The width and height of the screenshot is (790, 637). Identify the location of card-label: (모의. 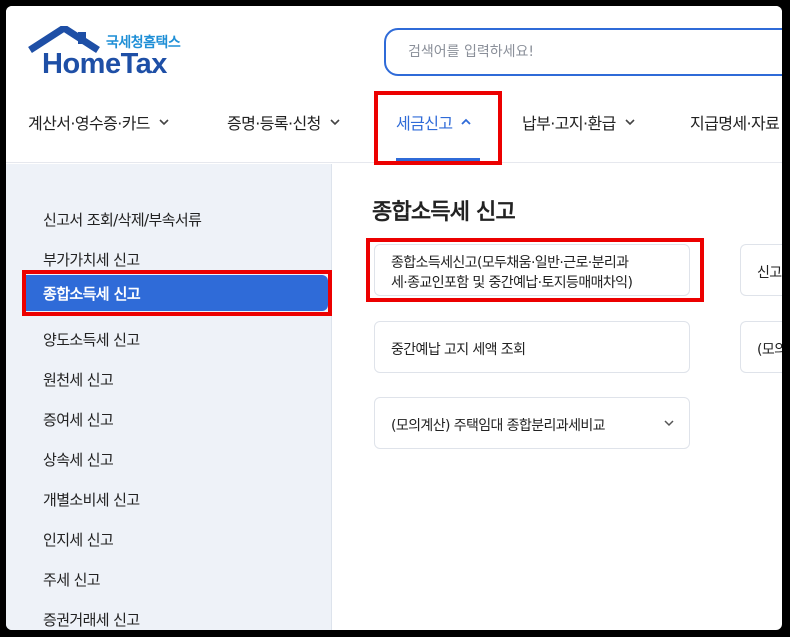
(769, 350).